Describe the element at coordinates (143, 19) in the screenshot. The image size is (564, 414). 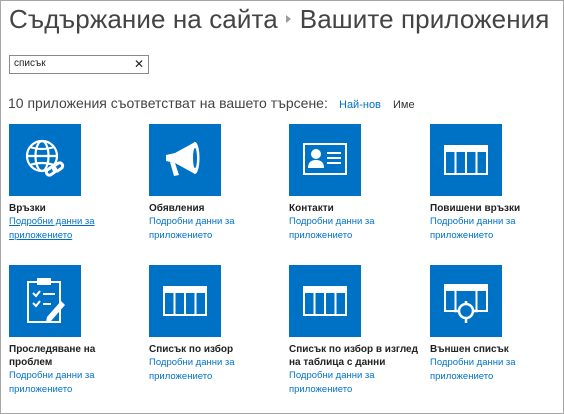
I see `breadcrumb-site-contents: Съдържание на сайта` at that location.